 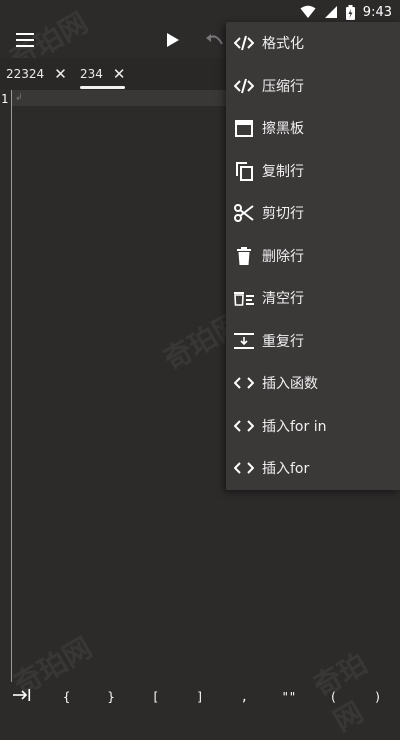 I want to click on menu-item-duplicate-line: 重复行, so click(x=313, y=341).